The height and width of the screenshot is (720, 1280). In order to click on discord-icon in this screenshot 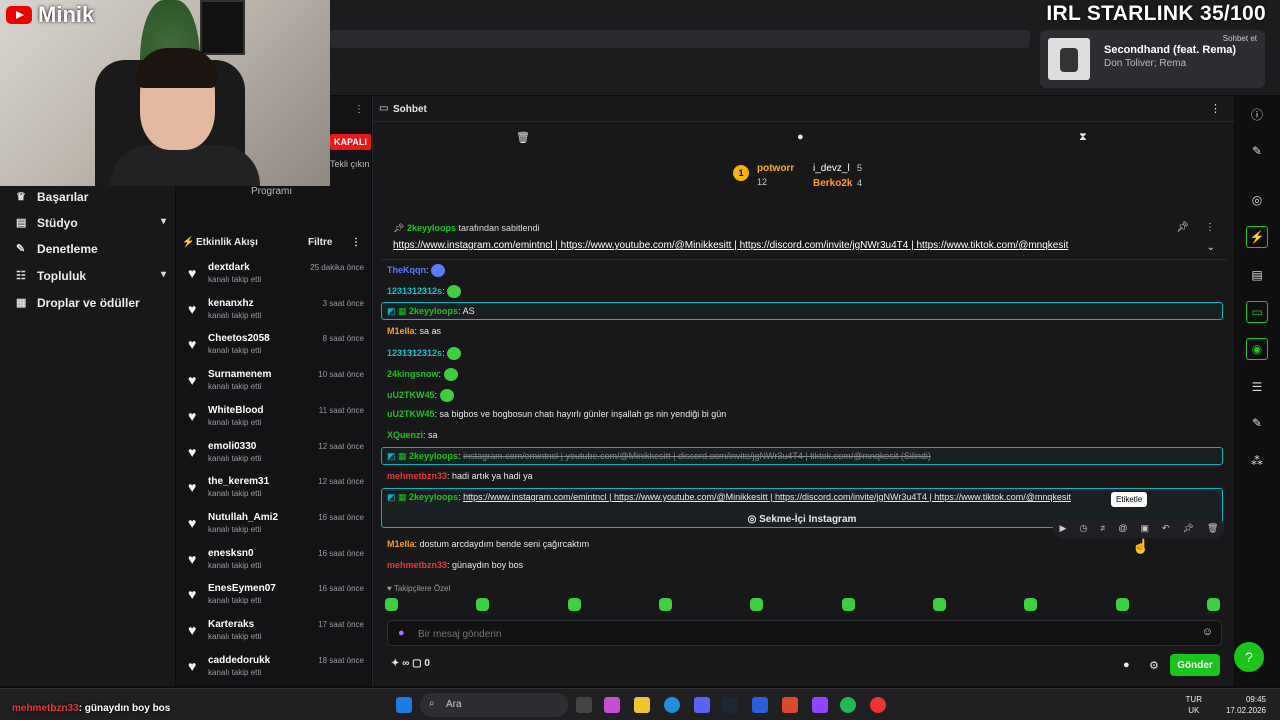, I will do `click(702, 705)`.